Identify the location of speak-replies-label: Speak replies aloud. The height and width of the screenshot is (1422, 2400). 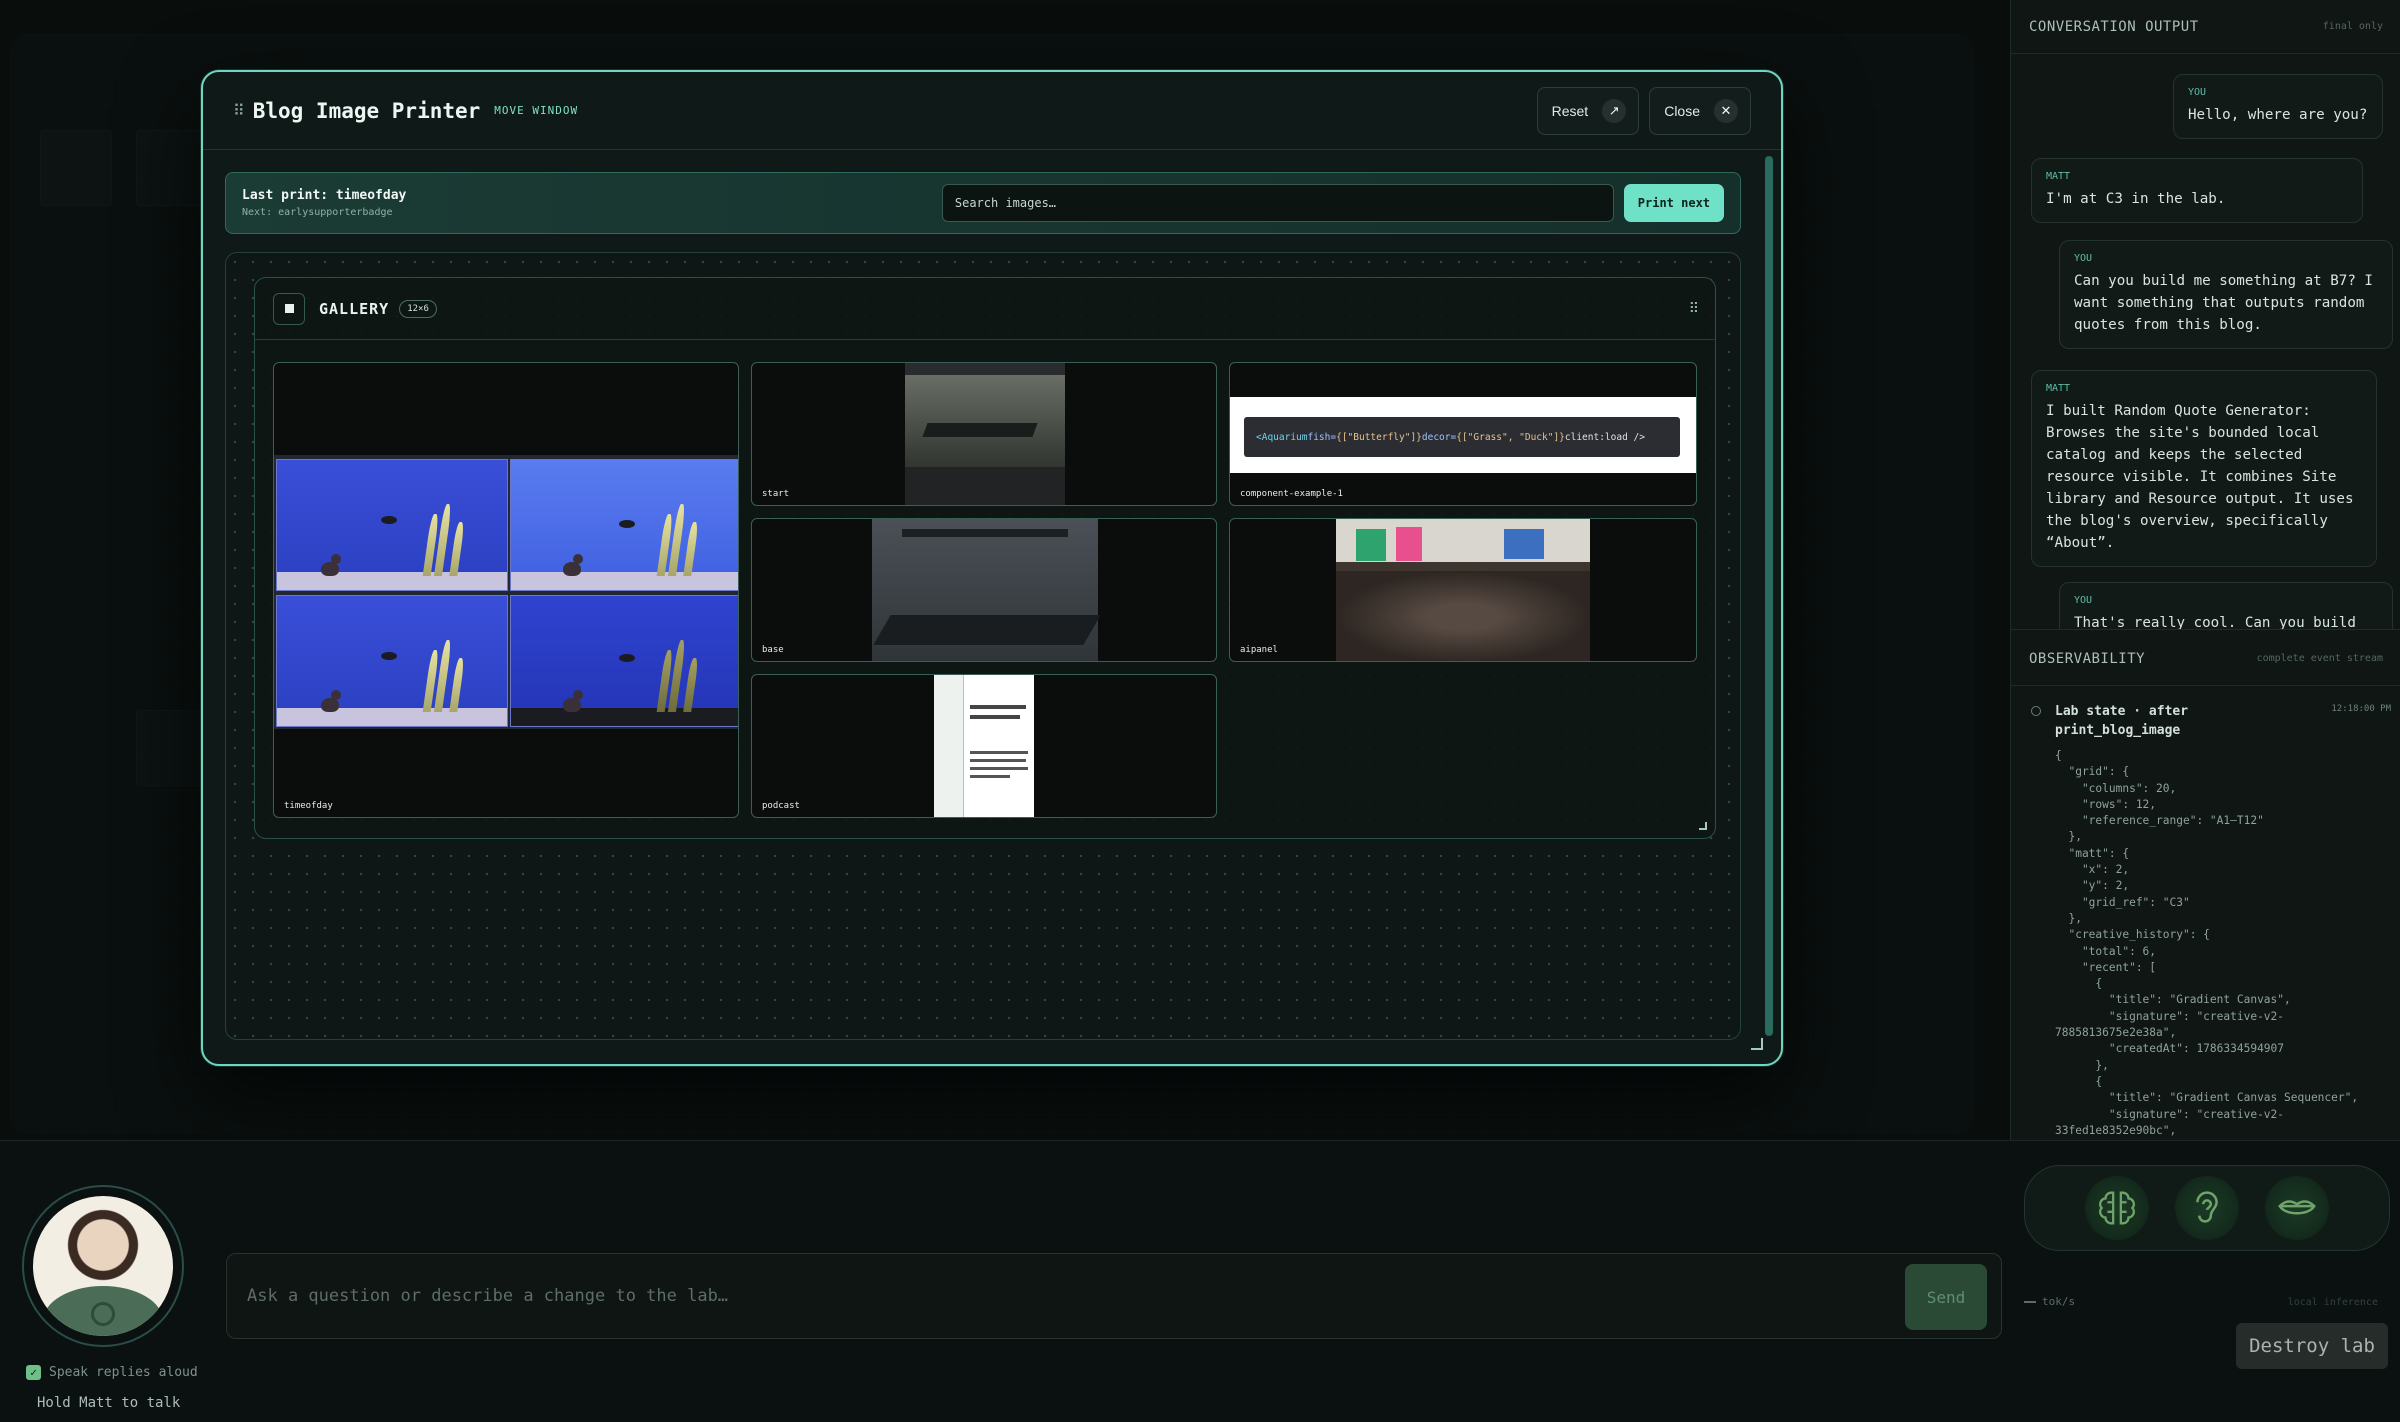
(123, 1372).